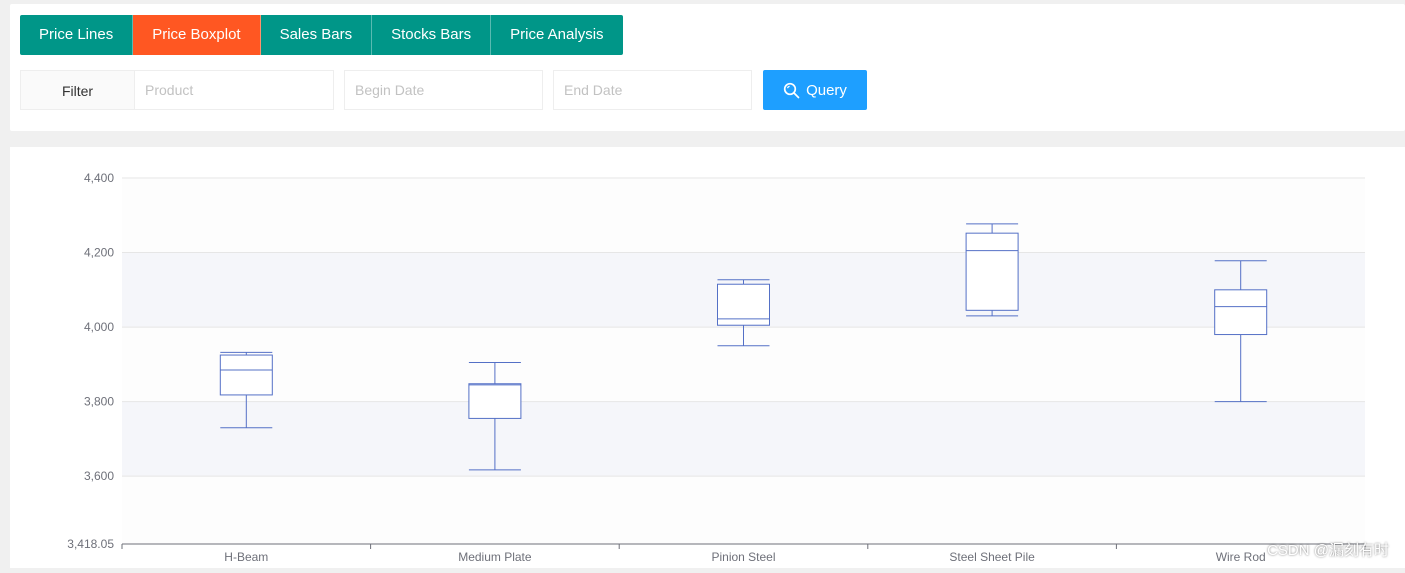 The image size is (1405, 573). I want to click on y-tick-label: 4,200, so click(99, 253).